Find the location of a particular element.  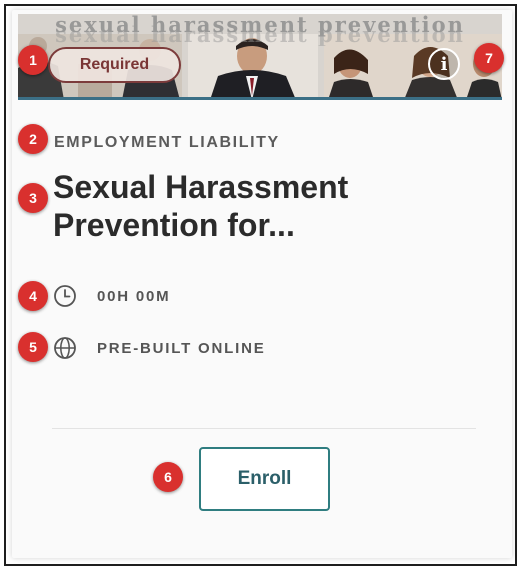

callout-marker-1: 1 is located at coordinates (33, 60).